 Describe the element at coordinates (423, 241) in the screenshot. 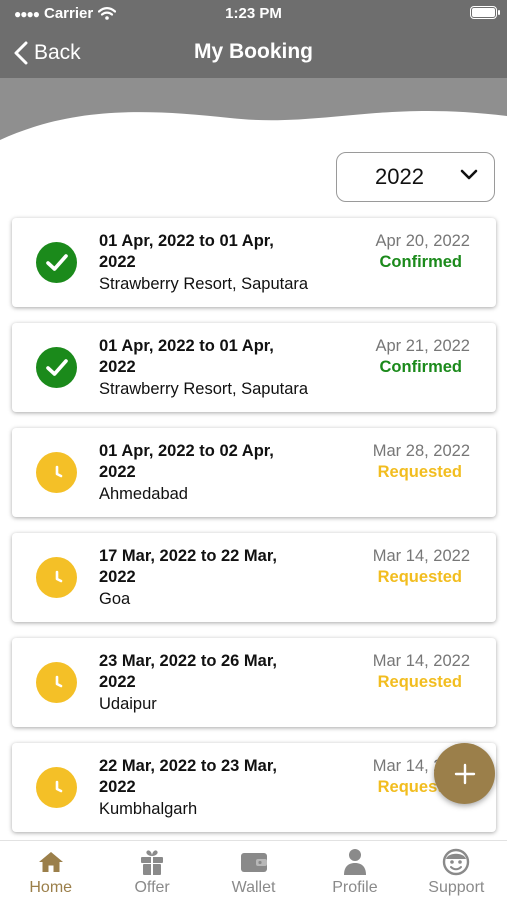

I see `request-date: Apr 20, 2022` at that location.